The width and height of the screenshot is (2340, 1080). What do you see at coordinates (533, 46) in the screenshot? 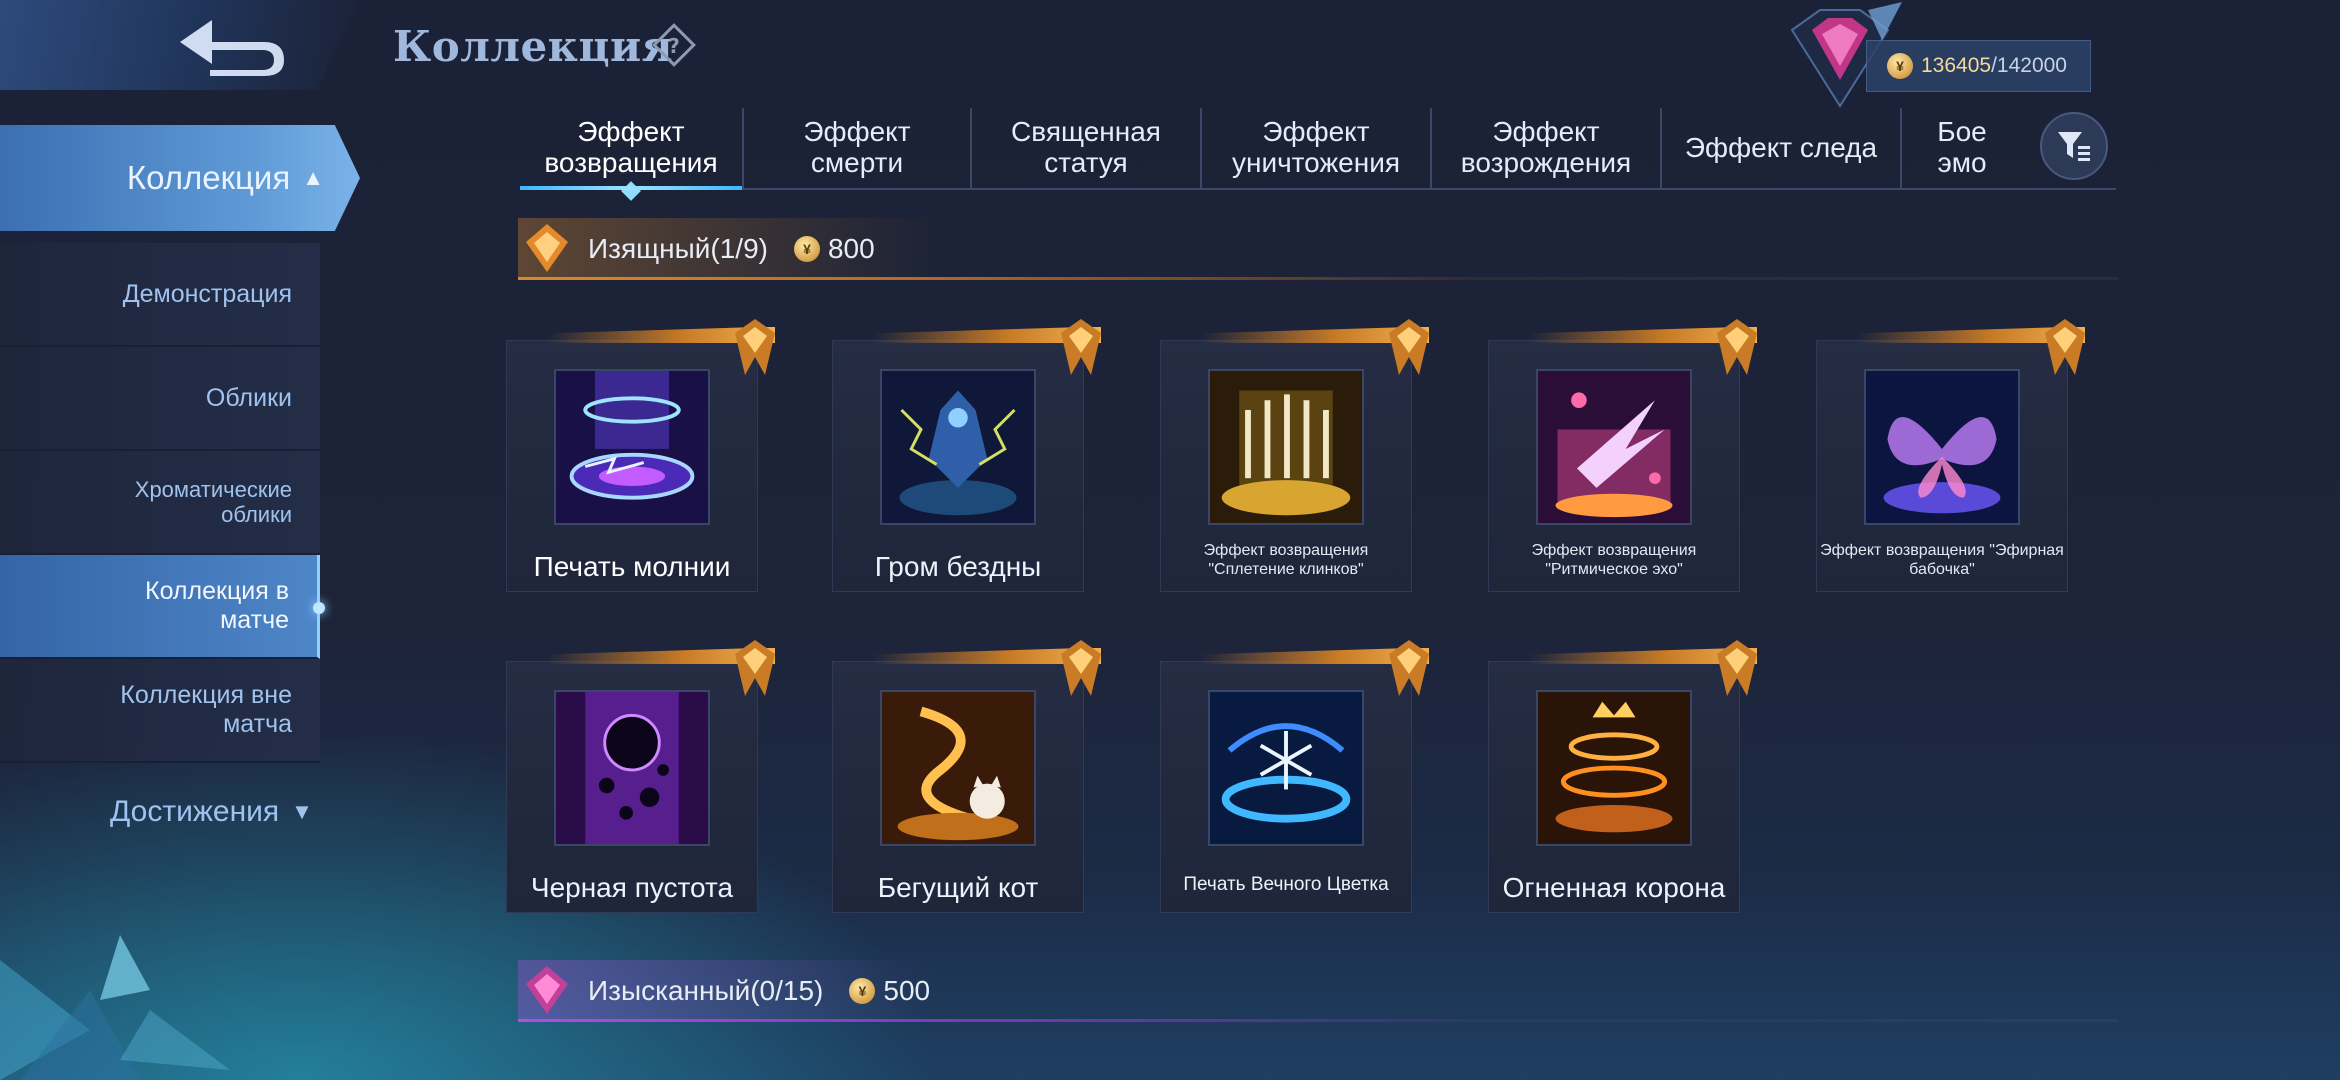
I see `page-title: Коллекция` at bounding box center [533, 46].